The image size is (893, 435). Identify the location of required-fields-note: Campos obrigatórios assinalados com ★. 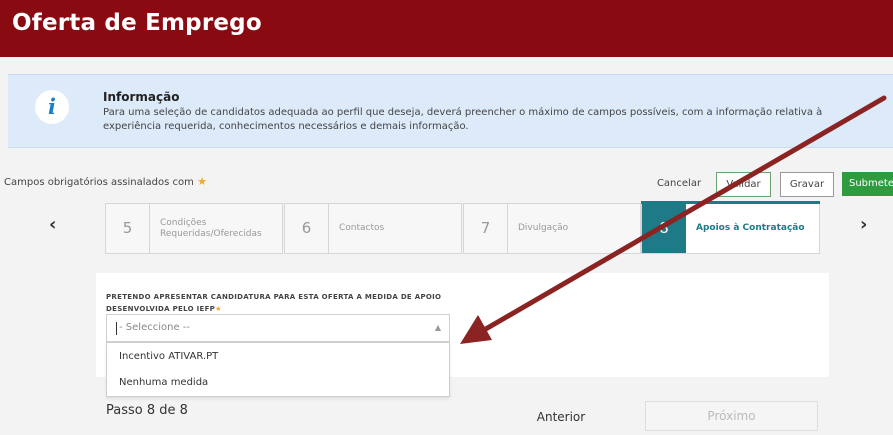
(105, 181).